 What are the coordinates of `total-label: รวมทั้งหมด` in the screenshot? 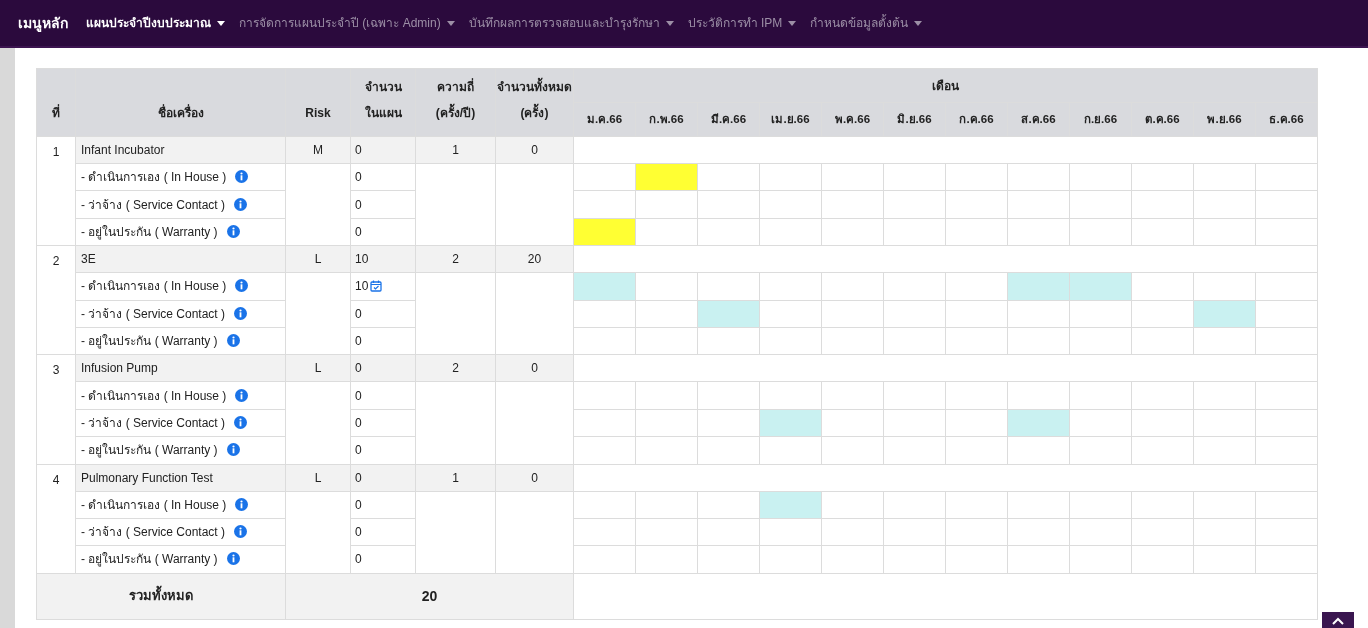 It's located at (161, 596).